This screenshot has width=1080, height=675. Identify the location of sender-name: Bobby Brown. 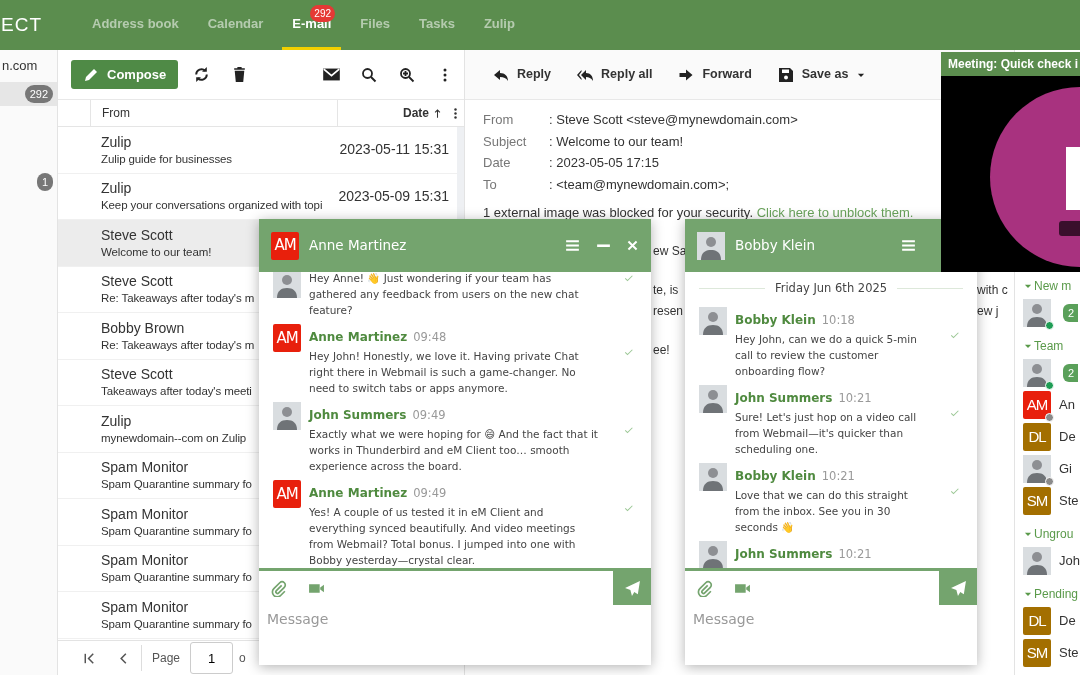
(143, 327).